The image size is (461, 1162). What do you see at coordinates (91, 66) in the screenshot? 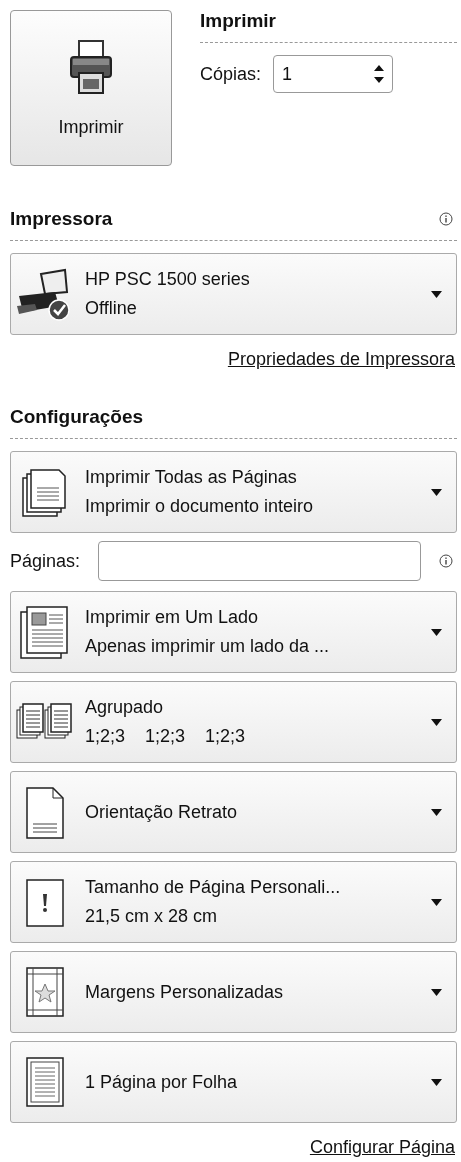
I see `printer-icon` at bounding box center [91, 66].